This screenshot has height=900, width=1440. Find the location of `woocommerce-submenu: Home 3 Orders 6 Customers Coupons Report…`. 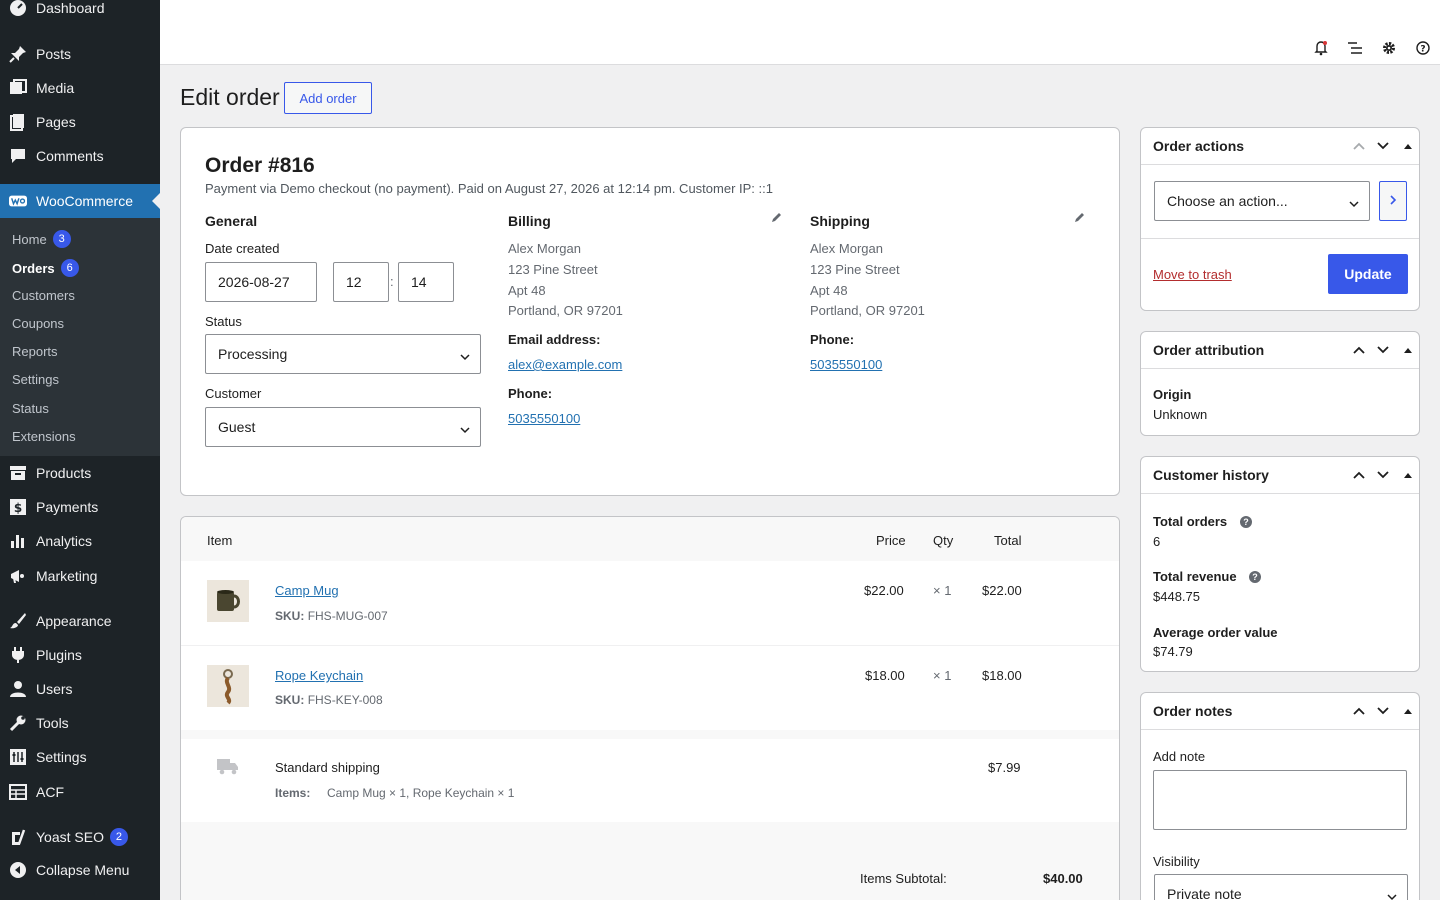

woocommerce-submenu: Home 3 Orders 6 Customers Coupons Report… is located at coordinates (80, 337).